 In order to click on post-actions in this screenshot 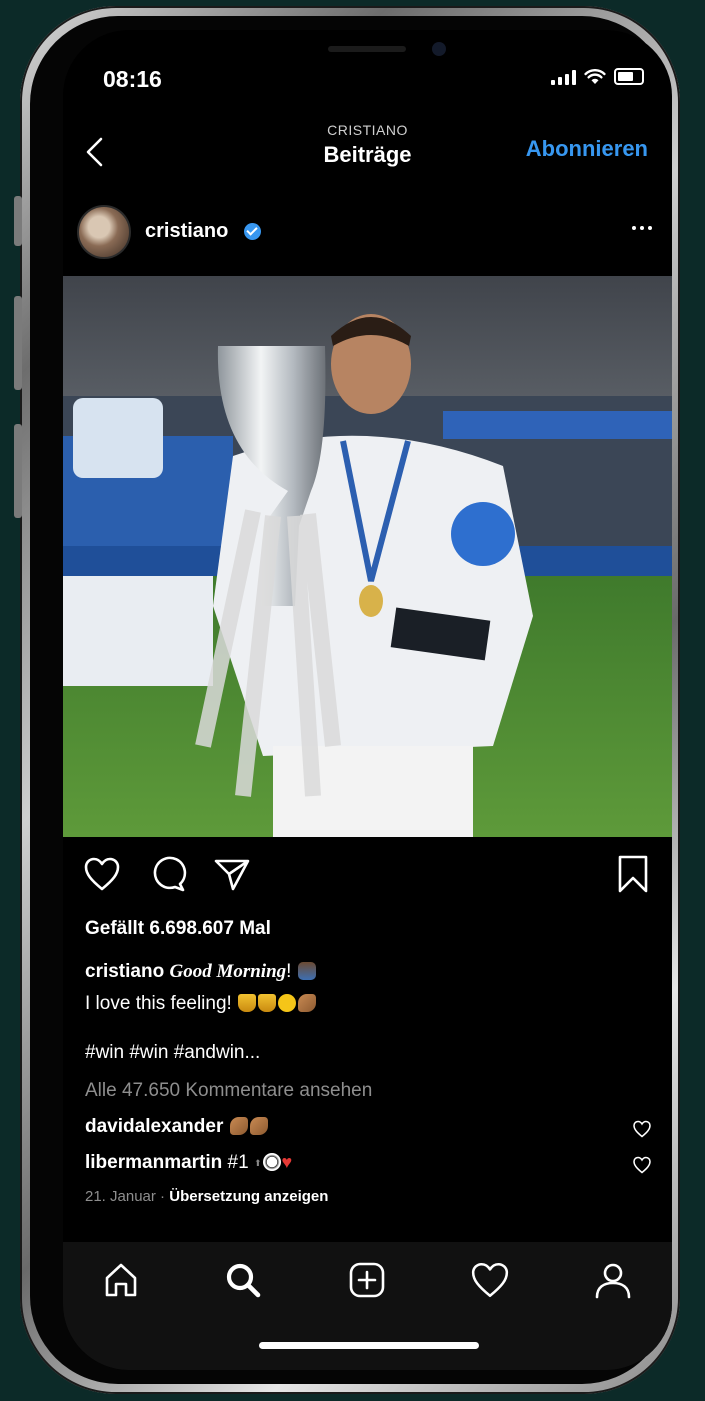, I will do `click(367, 878)`.